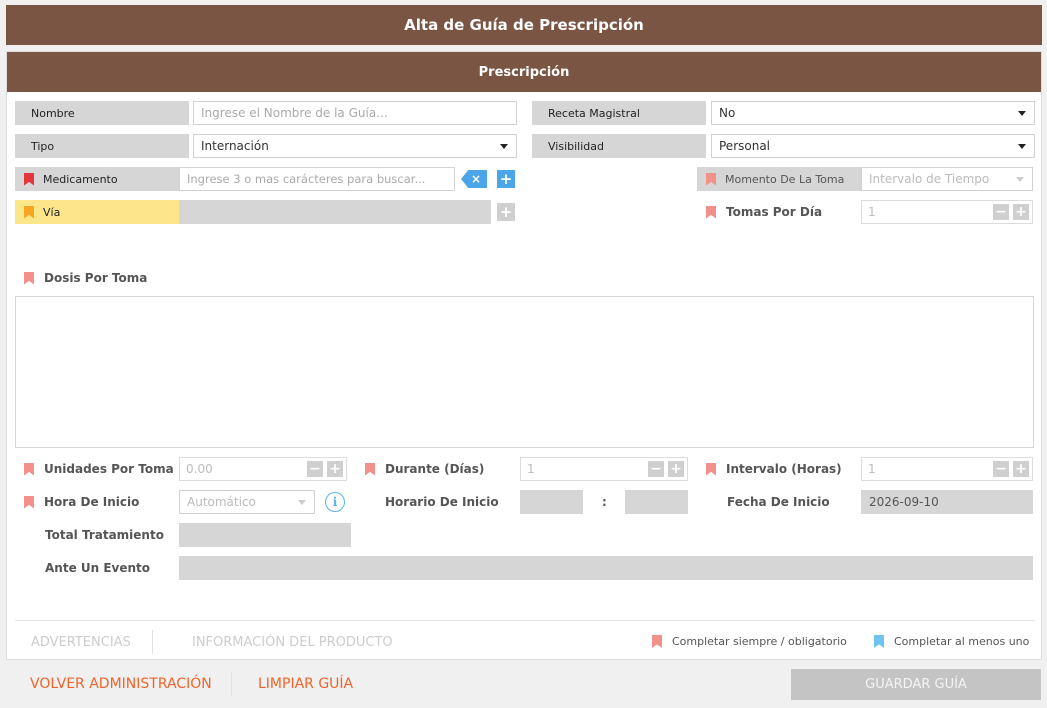 The width and height of the screenshot is (1047, 708). What do you see at coordinates (947, 502) in the screenshot?
I see `fecha-inicio-input: 2026-09-10` at bounding box center [947, 502].